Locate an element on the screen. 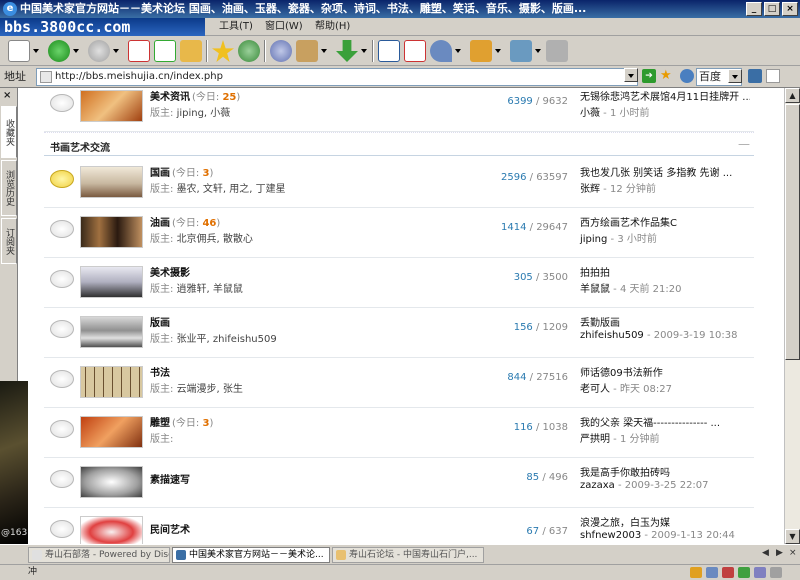 Image resolution: width=800 pixels, height=580 pixels. forum-name: 美术摄影 is located at coordinates (171, 271).